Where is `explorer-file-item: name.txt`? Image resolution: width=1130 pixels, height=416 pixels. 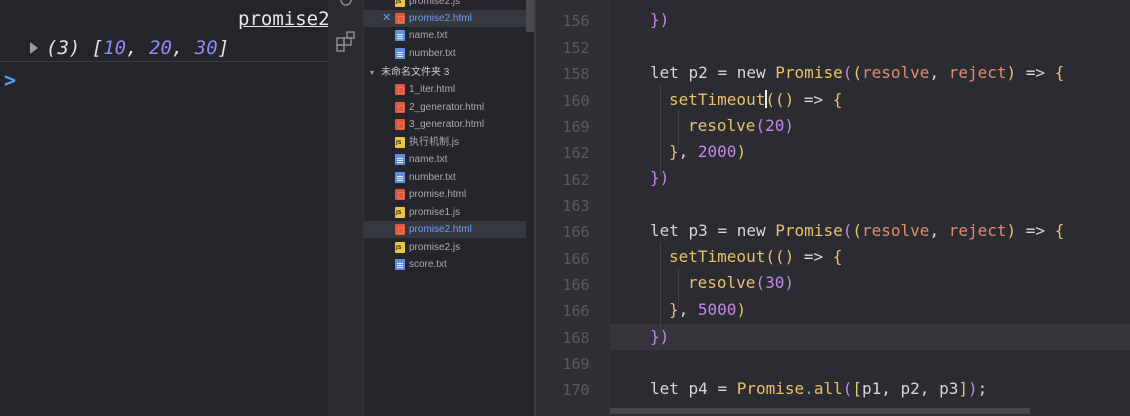 explorer-file-item: name.txt is located at coordinates (445, 159).